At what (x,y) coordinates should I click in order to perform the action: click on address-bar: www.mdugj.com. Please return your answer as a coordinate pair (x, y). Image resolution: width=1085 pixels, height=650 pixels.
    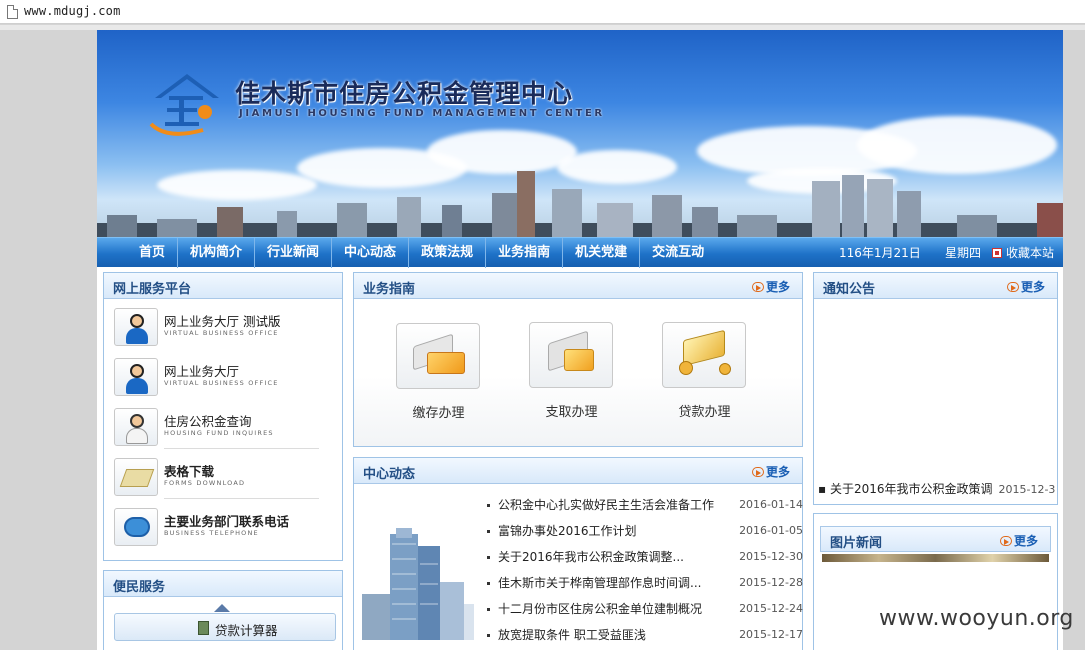
    Looking at the image, I should click on (542, 12).